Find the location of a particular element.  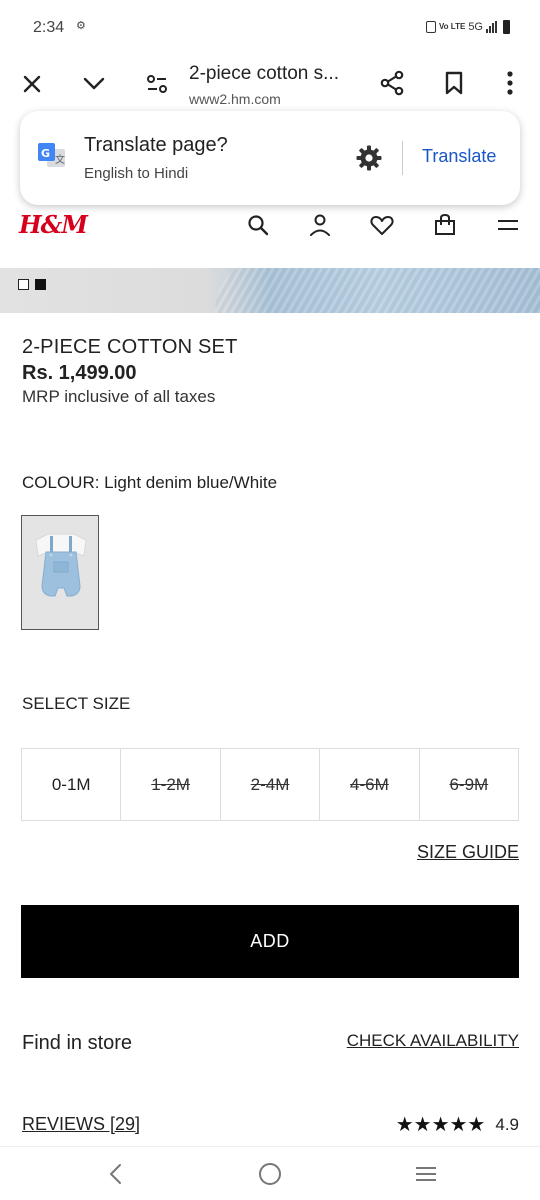

size-label: 2-4M is located at coordinates (270, 784).